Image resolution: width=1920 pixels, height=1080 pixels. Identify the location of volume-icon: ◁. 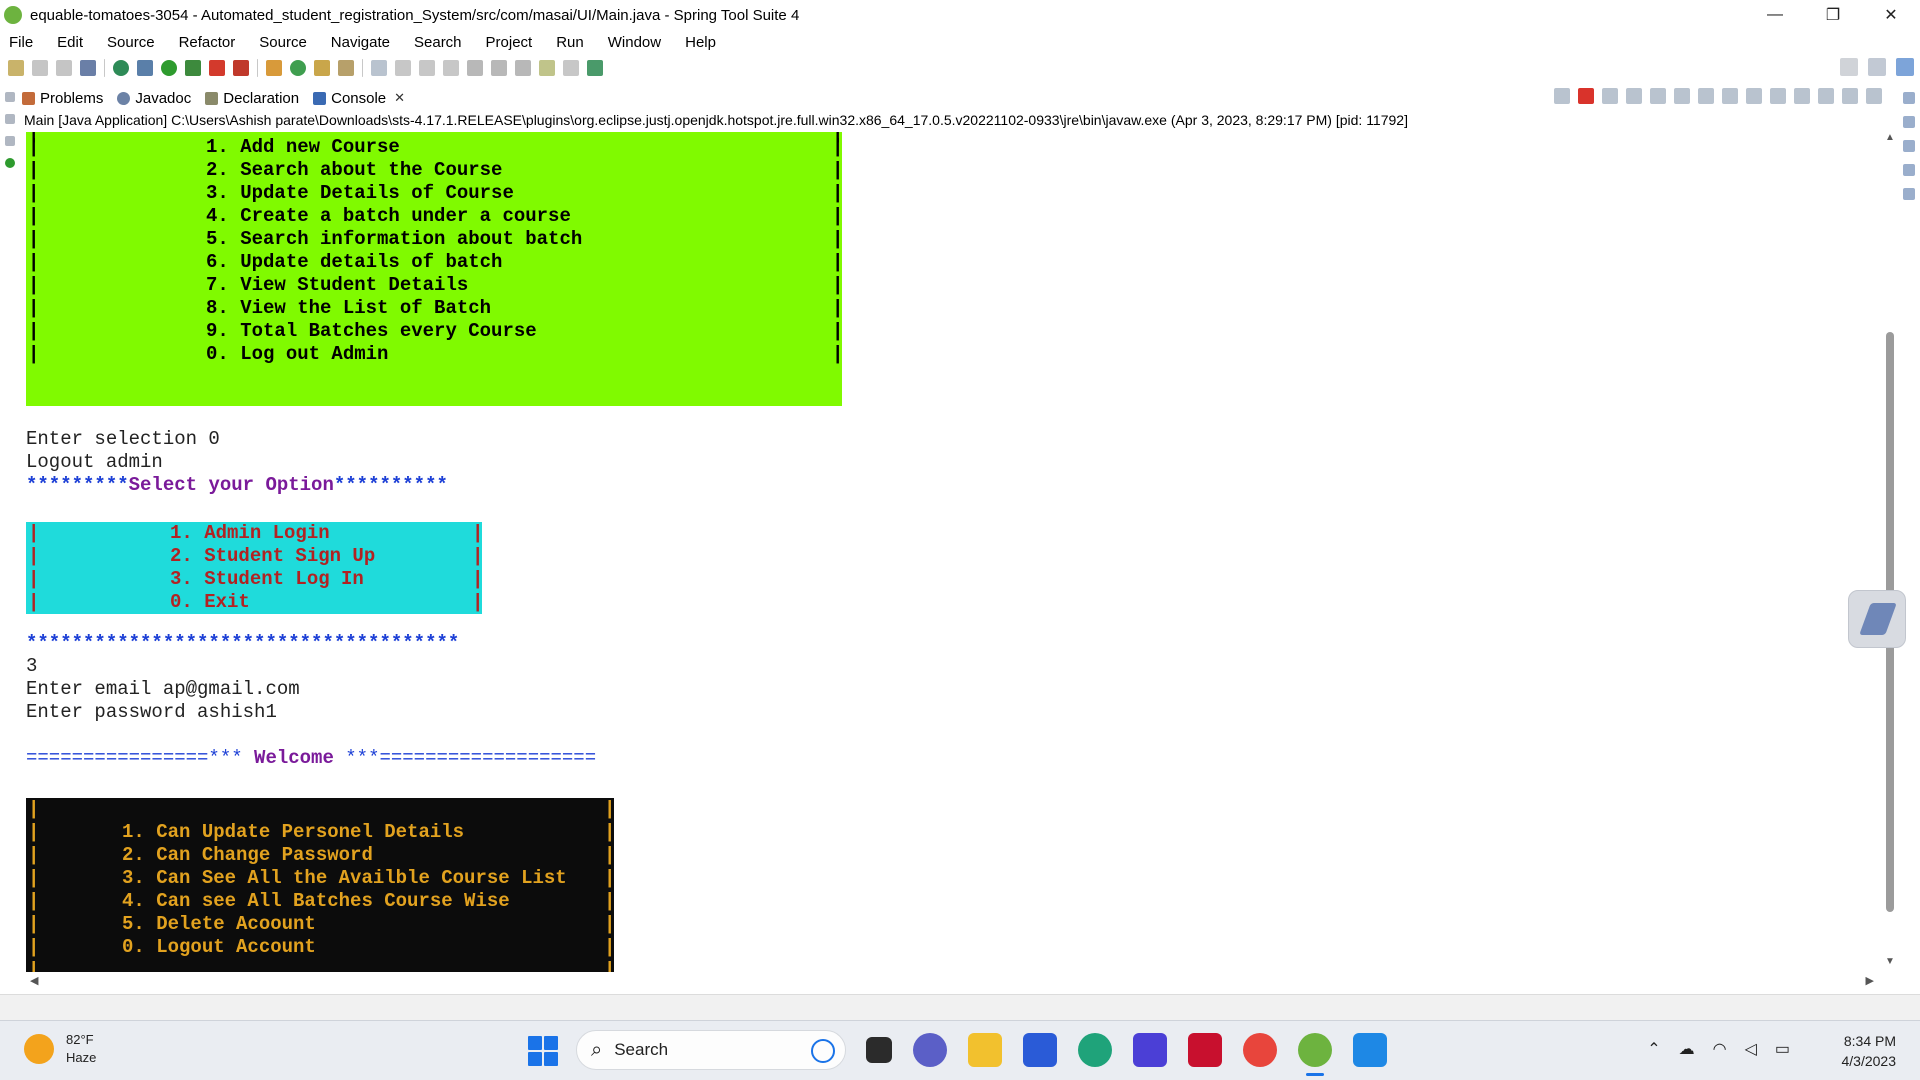
(1751, 1049).